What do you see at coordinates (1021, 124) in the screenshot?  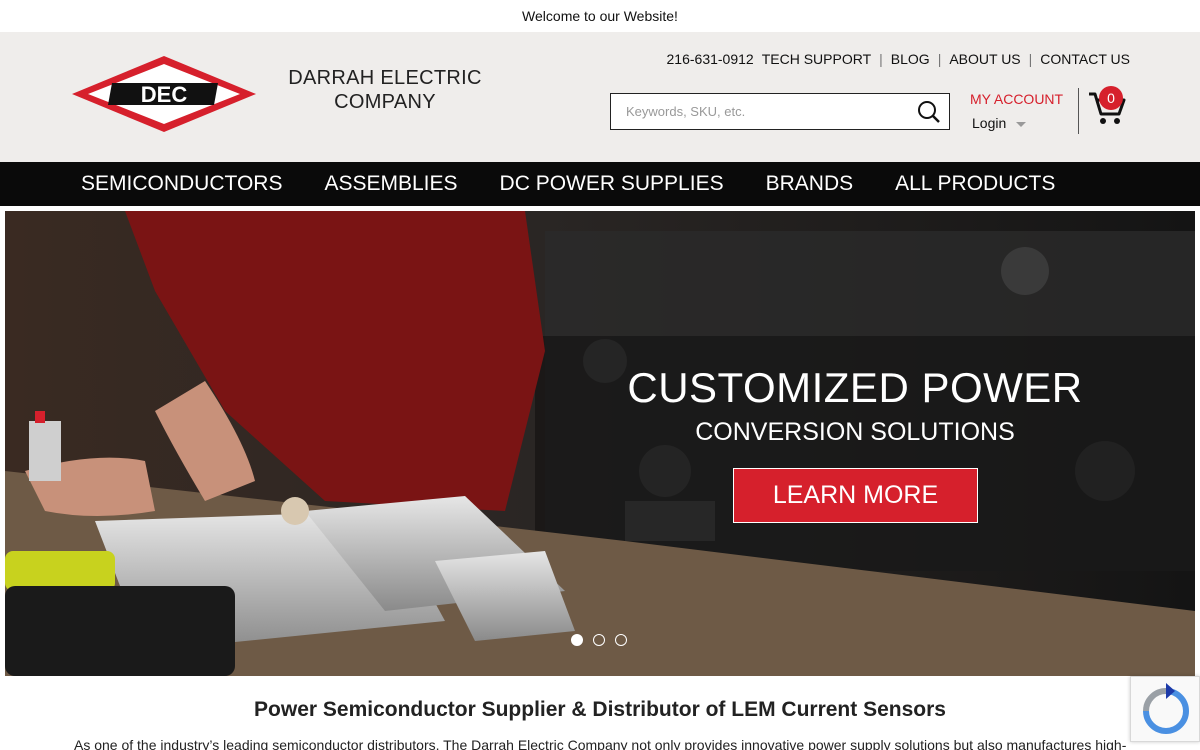 I see `chevron-down-icon` at bounding box center [1021, 124].